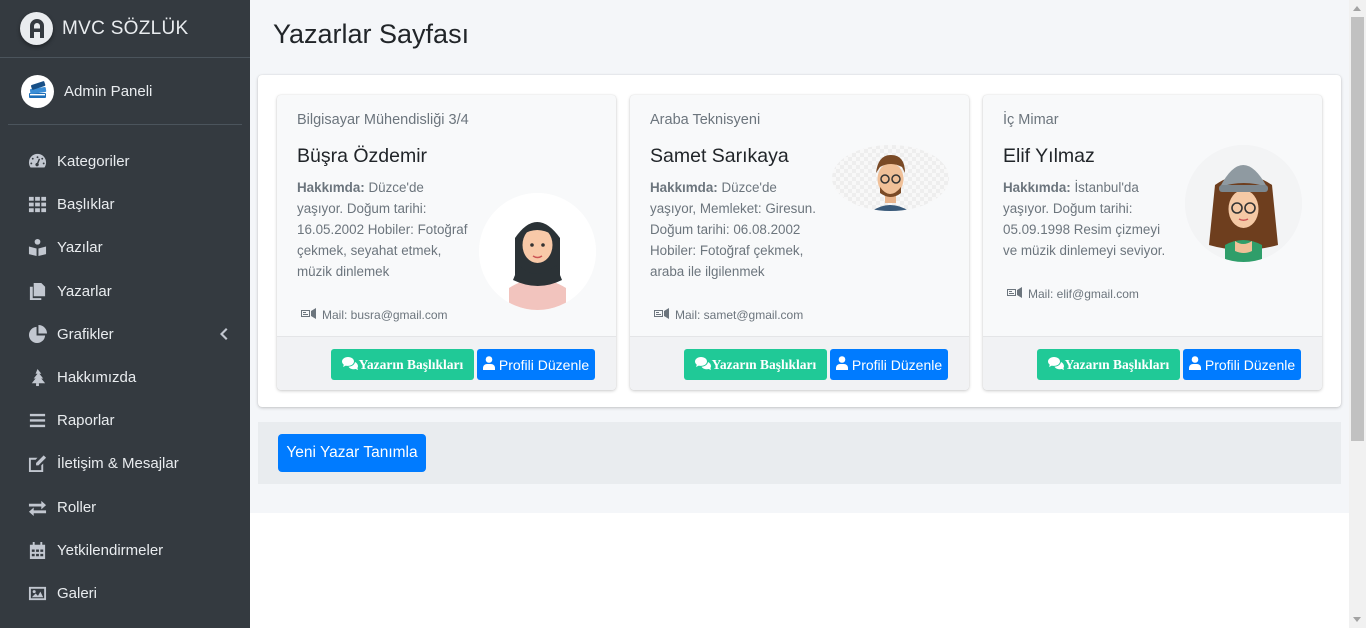 The image size is (1366, 628). Describe the element at coordinates (1357, 8) in the screenshot. I see `scroll-up-arrow-icon` at that location.